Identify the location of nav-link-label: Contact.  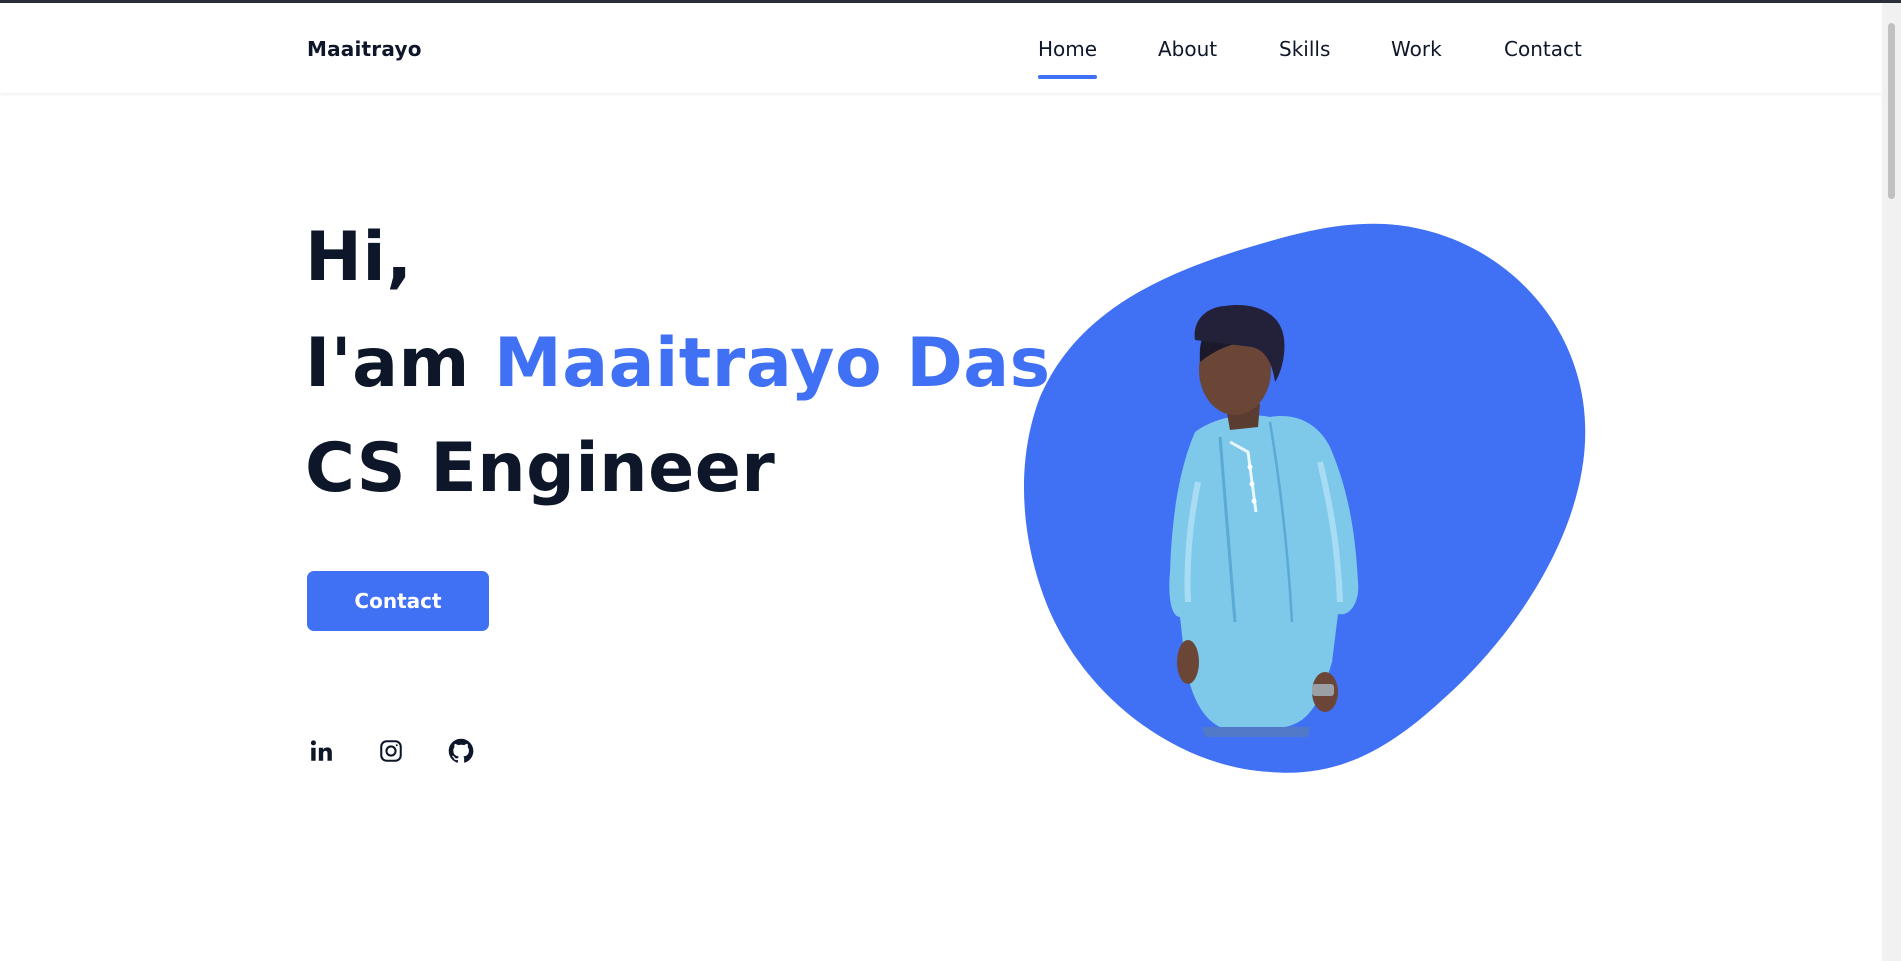
(1543, 49).